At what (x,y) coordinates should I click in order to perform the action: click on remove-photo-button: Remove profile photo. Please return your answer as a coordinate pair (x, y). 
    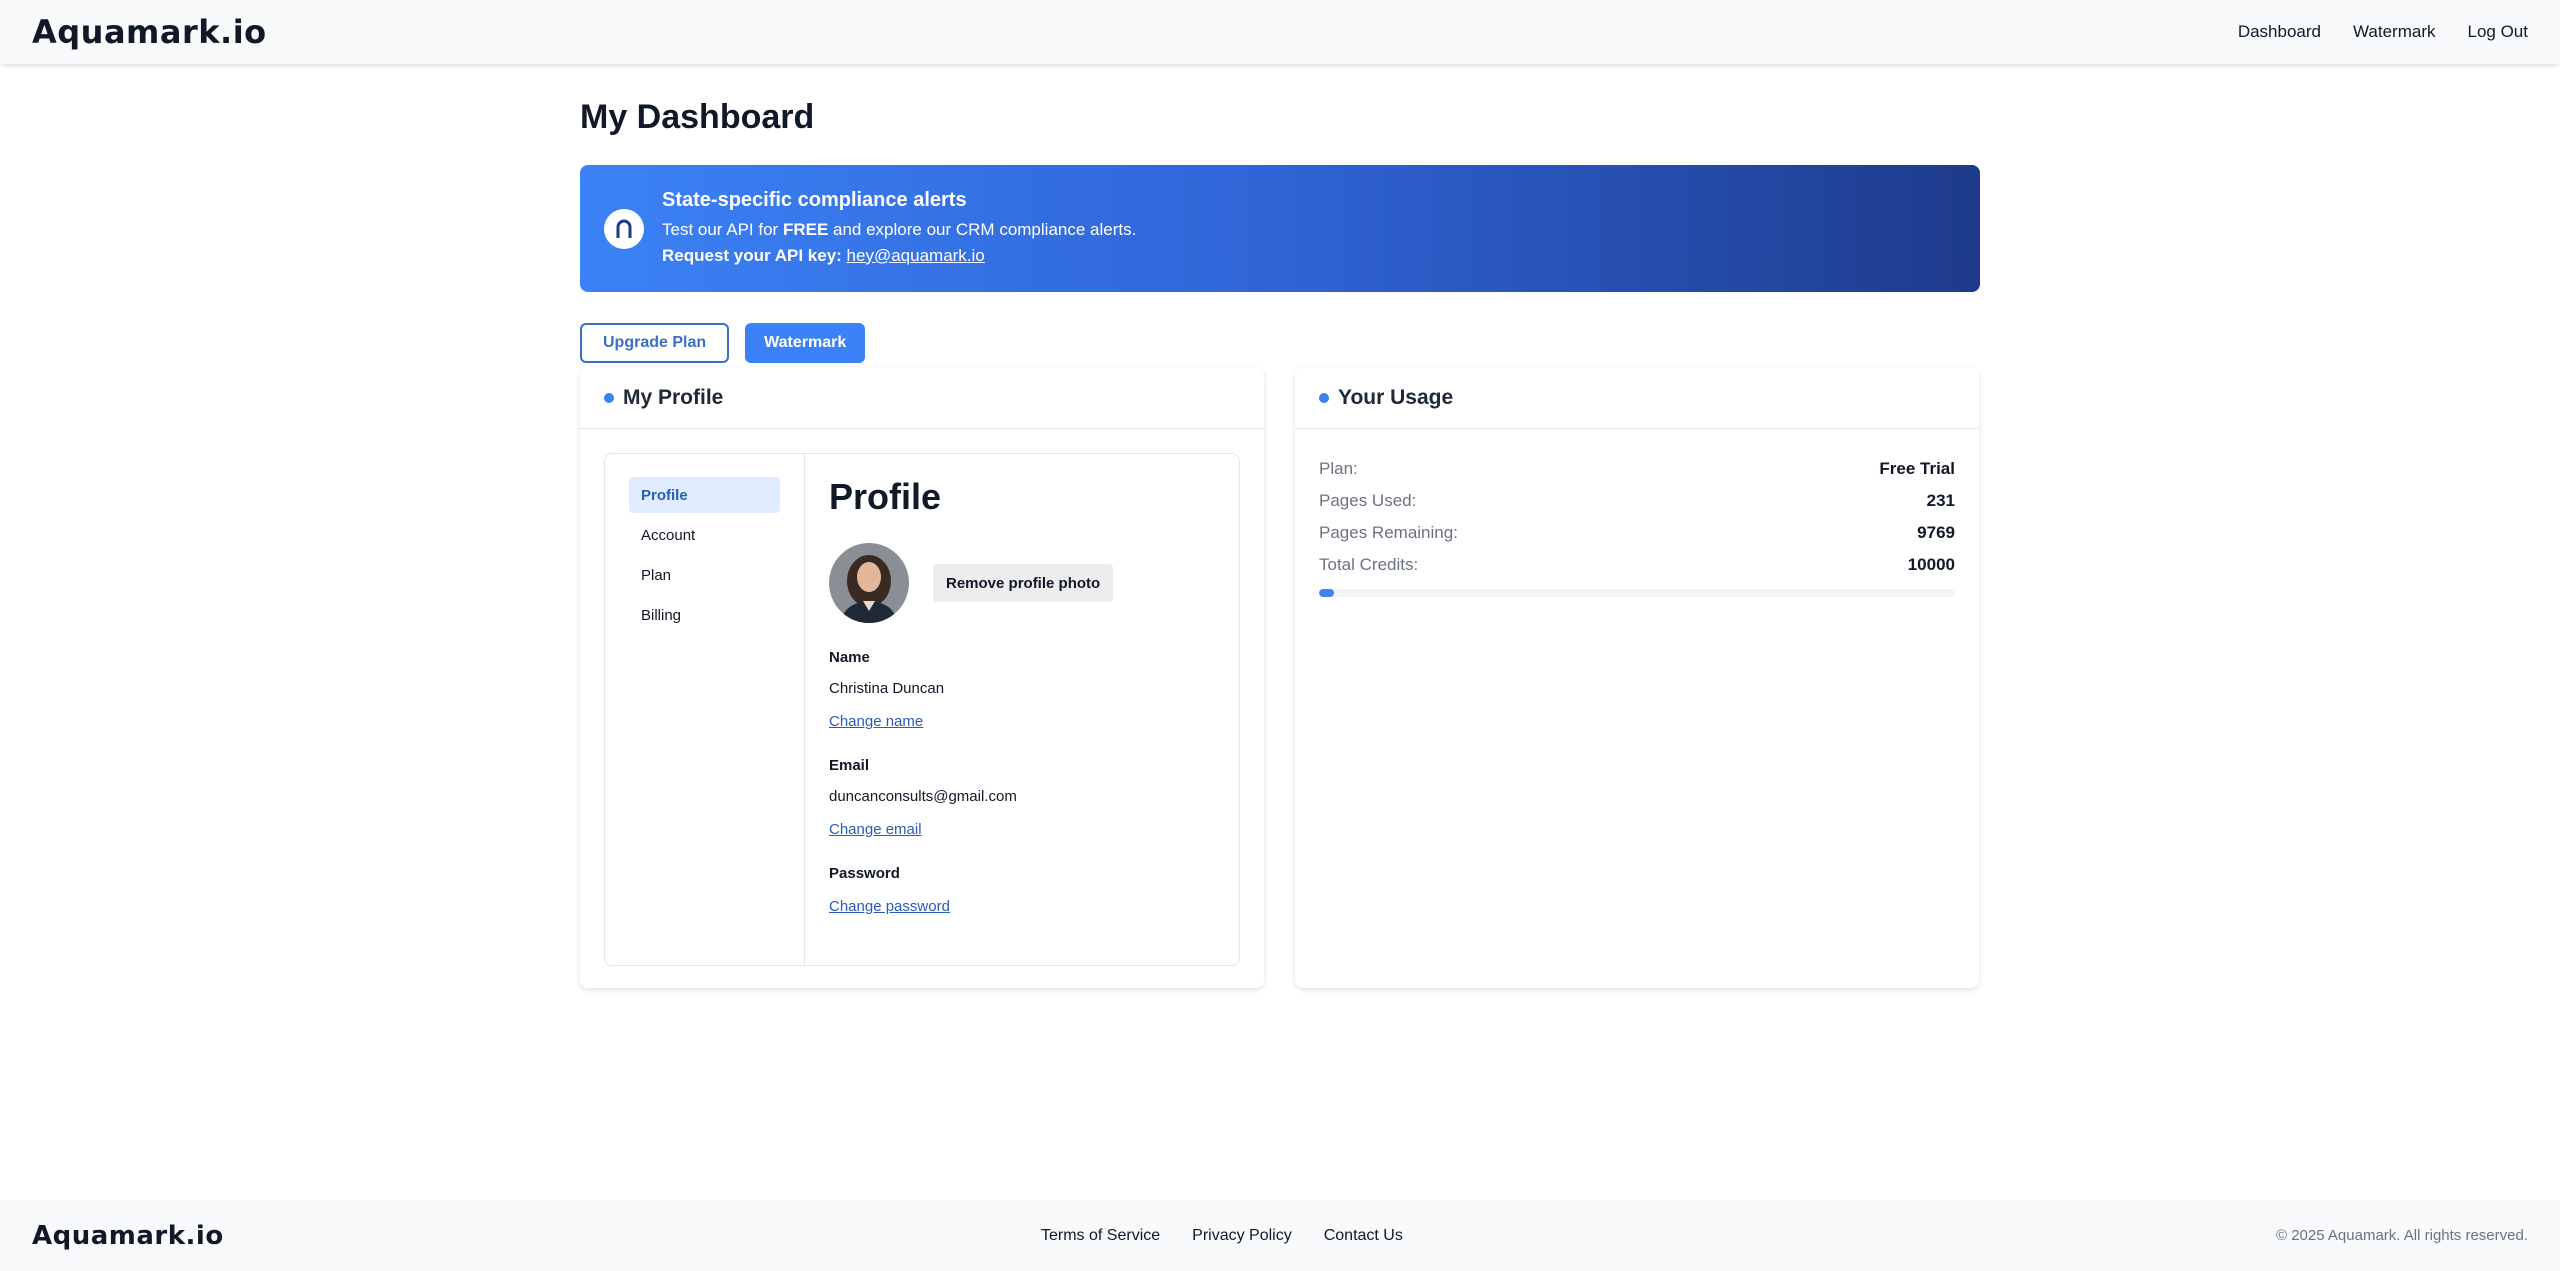
    Looking at the image, I should click on (1023, 583).